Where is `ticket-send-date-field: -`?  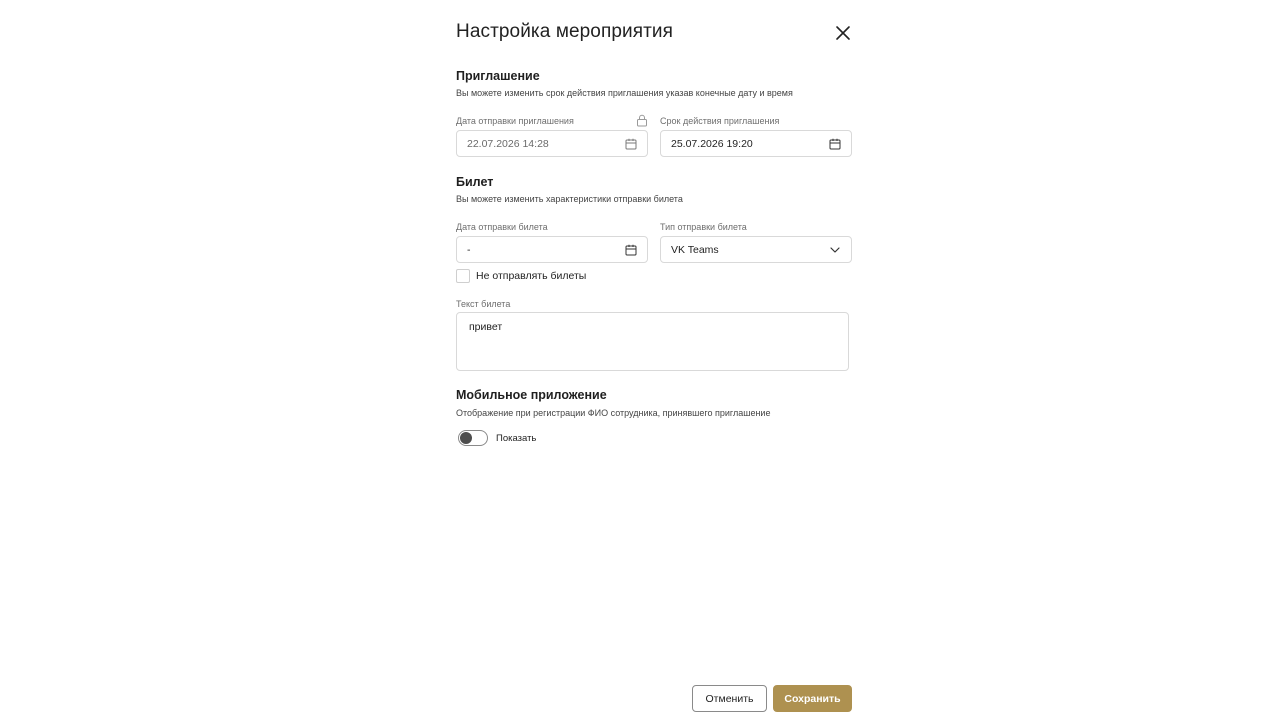
ticket-send-date-field: - is located at coordinates (552, 249).